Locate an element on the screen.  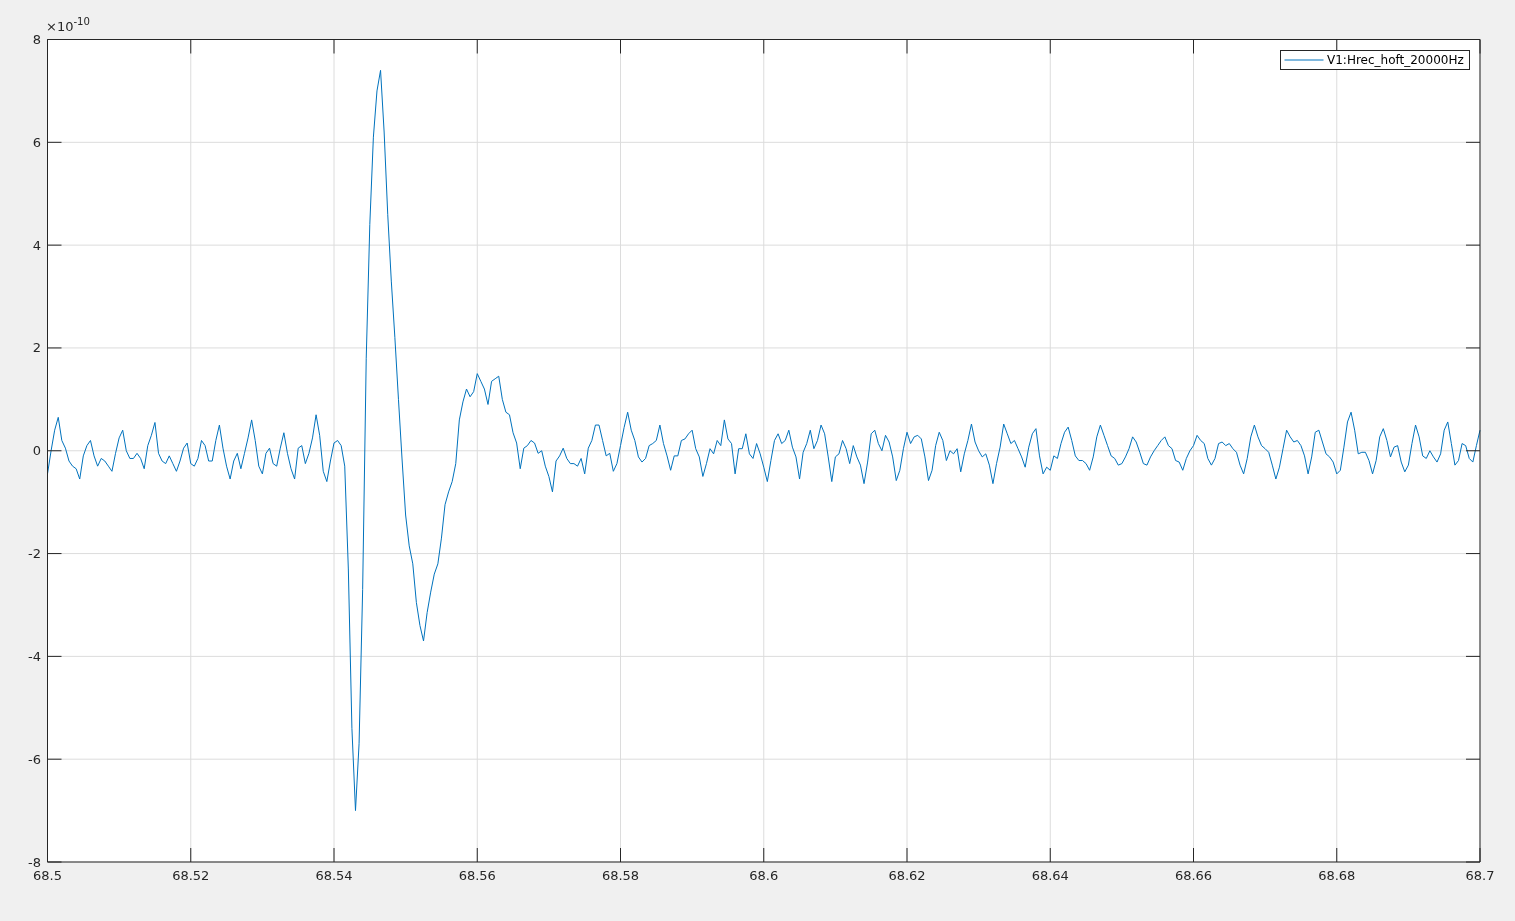
x-tick-label: 68.56 is located at coordinates (477, 875).